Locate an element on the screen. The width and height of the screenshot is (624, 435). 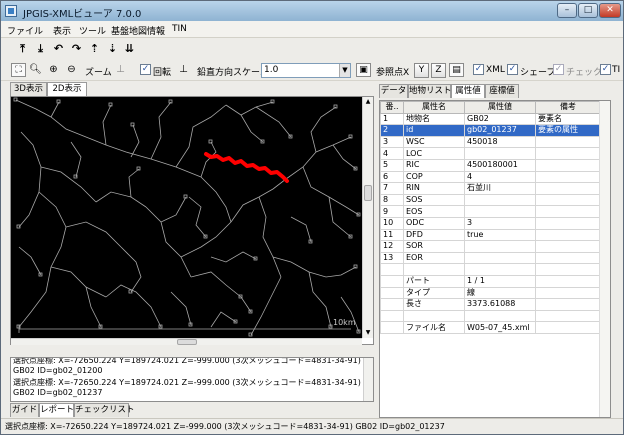
table-cell: SOR is located at coordinates (434, 246).